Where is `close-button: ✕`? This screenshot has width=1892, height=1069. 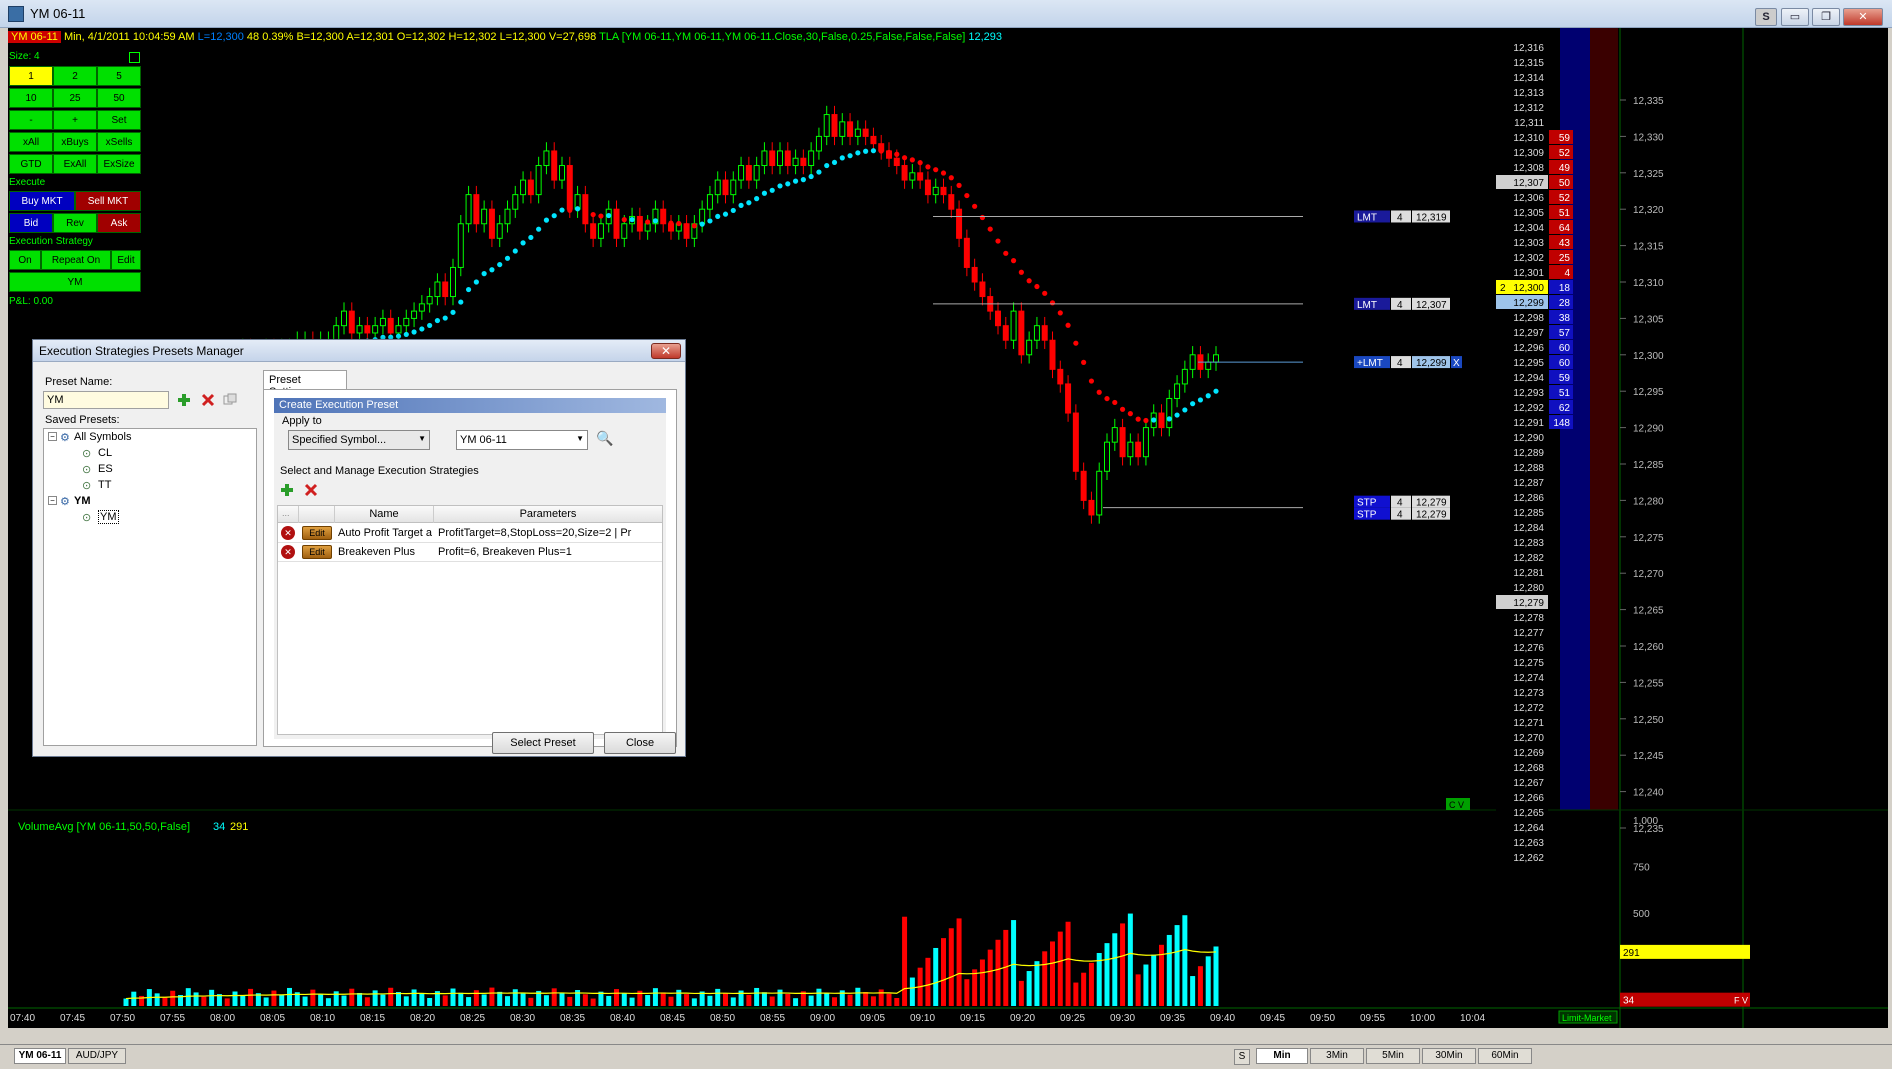
close-button: ✕ is located at coordinates (1863, 17).